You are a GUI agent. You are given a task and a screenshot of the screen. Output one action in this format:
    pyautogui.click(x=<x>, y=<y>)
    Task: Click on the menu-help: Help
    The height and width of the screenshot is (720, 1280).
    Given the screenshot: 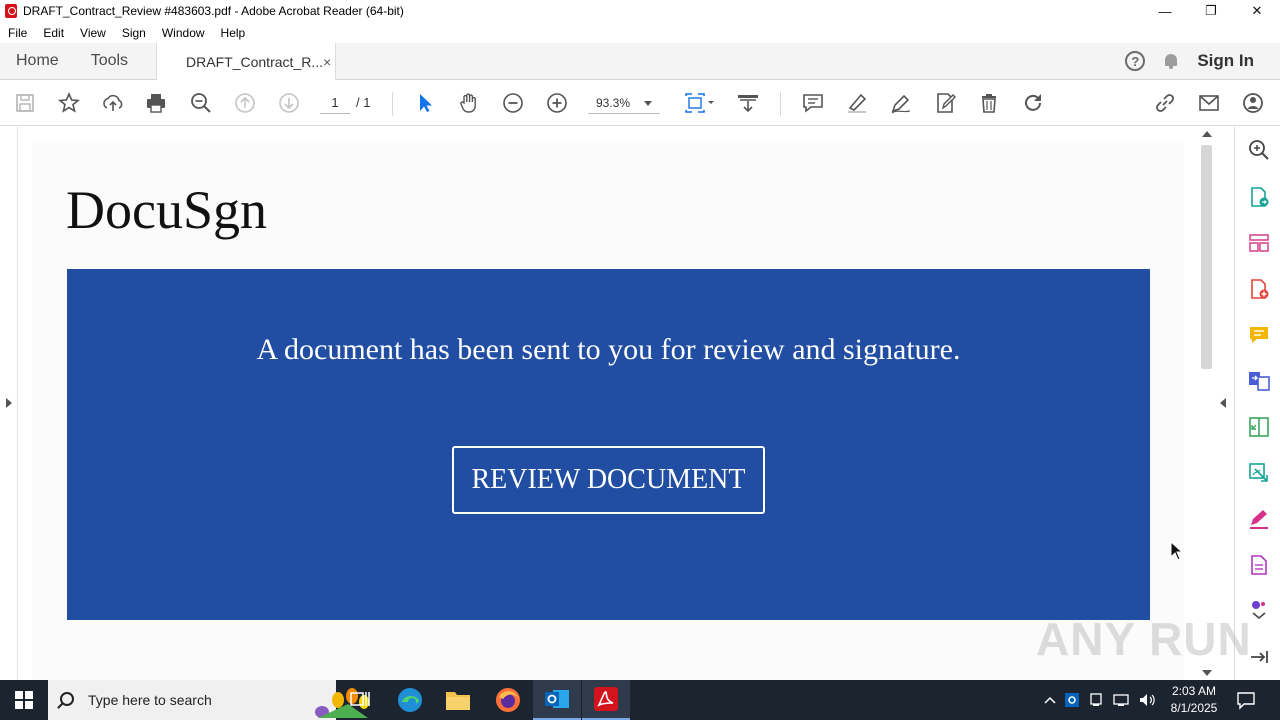 What is the action you would take?
    pyautogui.click(x=233, y=33)
    